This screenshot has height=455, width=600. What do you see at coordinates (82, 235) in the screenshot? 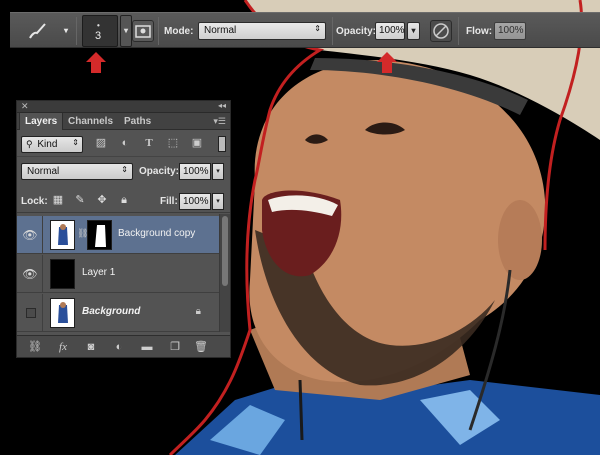
I see `link-icon: ⛓︎` at bounding box center [82, 235].